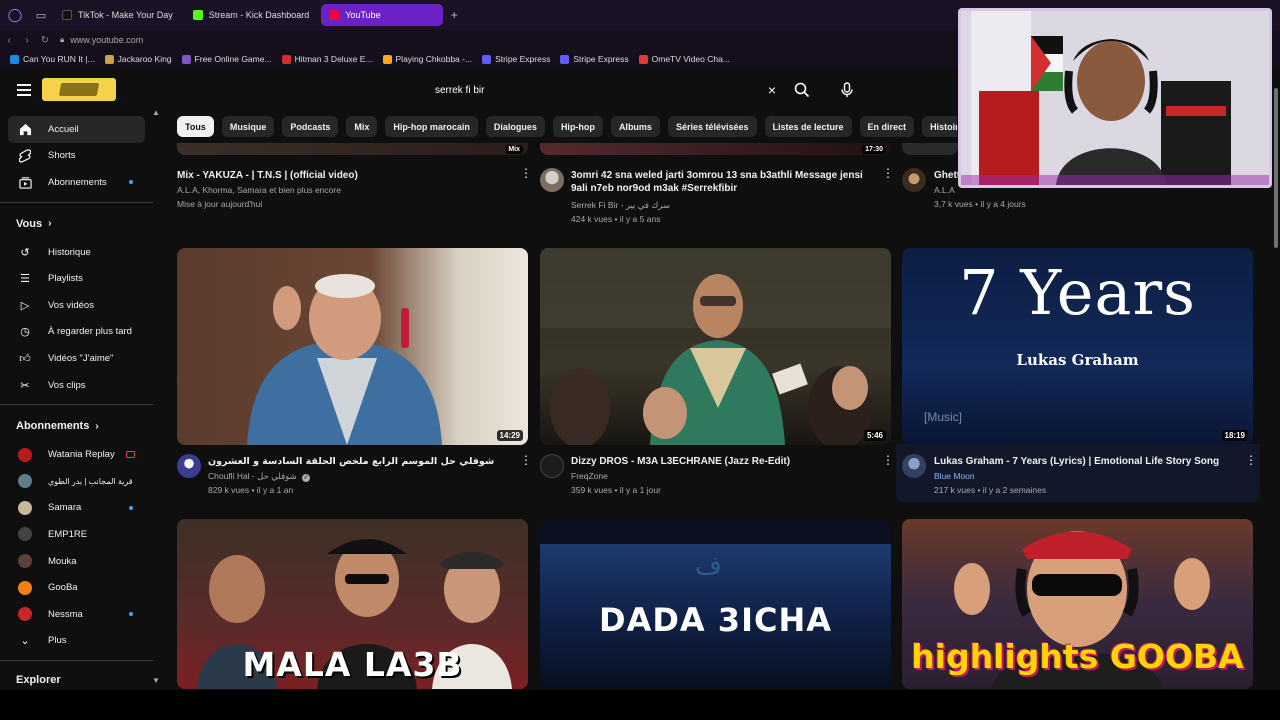 The width and height of the screenshot is (1280, 720). I want to click on sidebar-item-subscriptions: Abonnements, so click(82, 182).